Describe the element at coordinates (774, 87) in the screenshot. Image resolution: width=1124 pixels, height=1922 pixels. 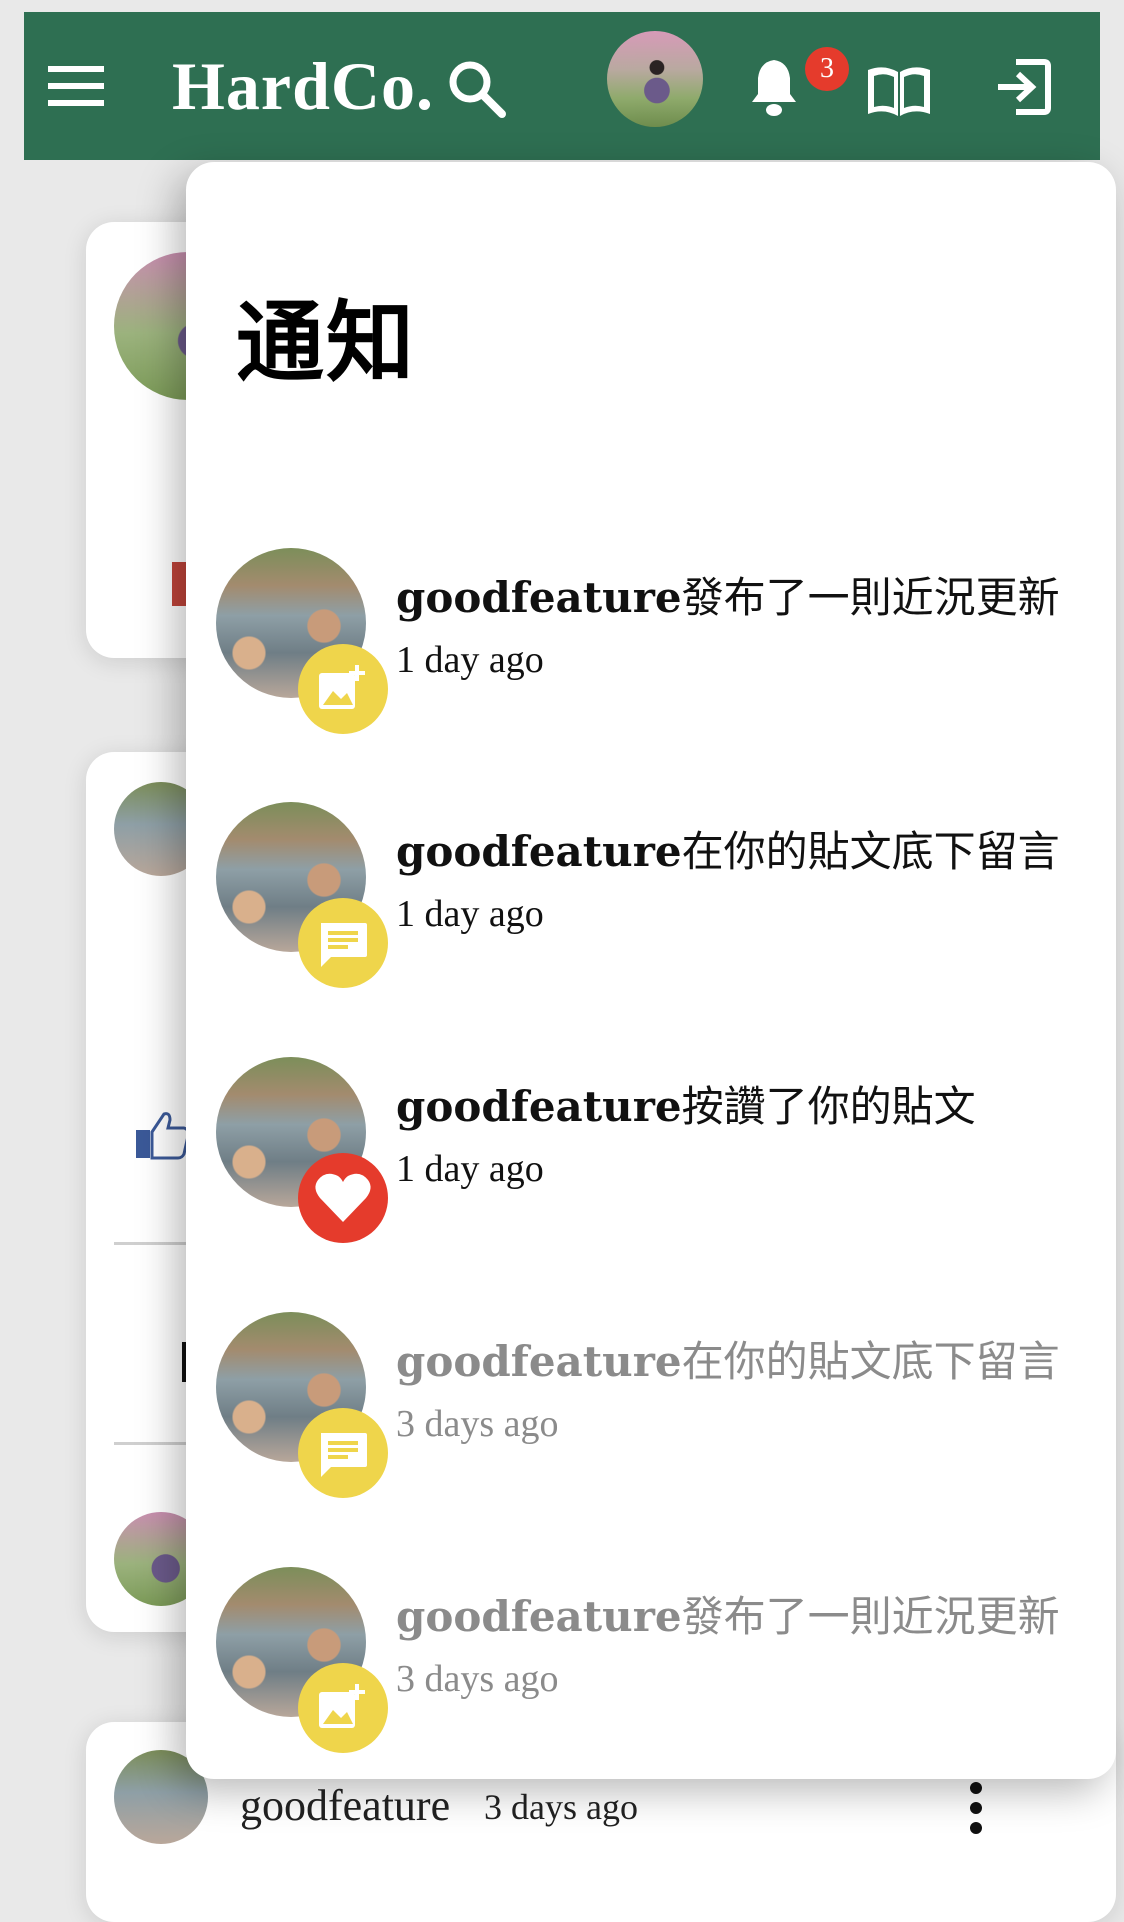
I see `bell-icon` at that location.